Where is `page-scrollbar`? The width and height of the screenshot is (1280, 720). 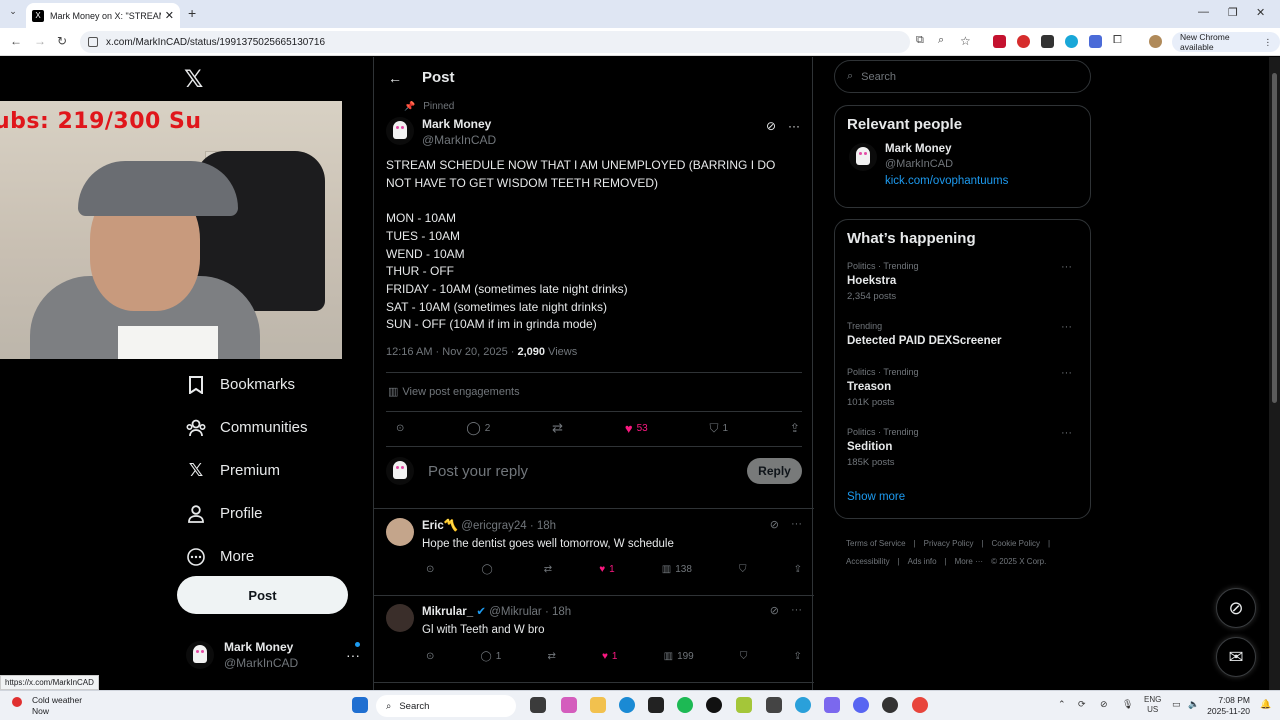 page-scrollbar is located at coordinates (1274, 373).